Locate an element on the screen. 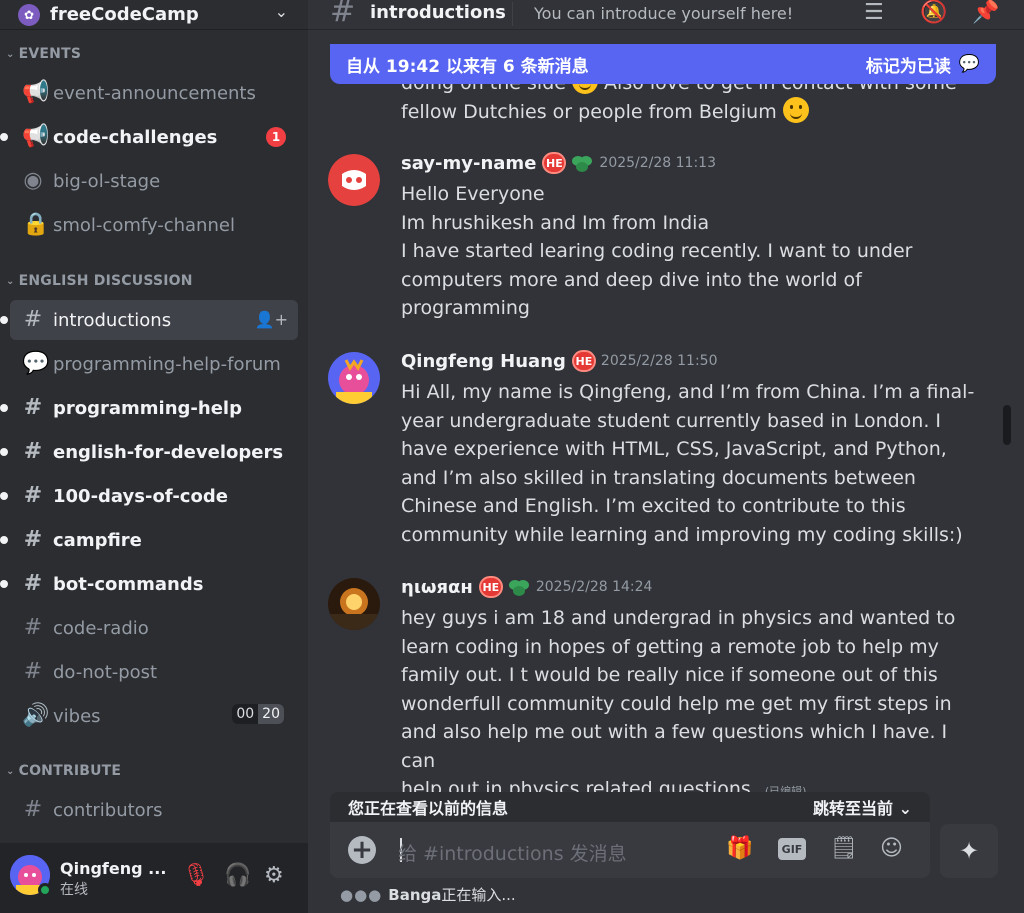  channel-contributors: # contributors is located at coordinates (154, 810).